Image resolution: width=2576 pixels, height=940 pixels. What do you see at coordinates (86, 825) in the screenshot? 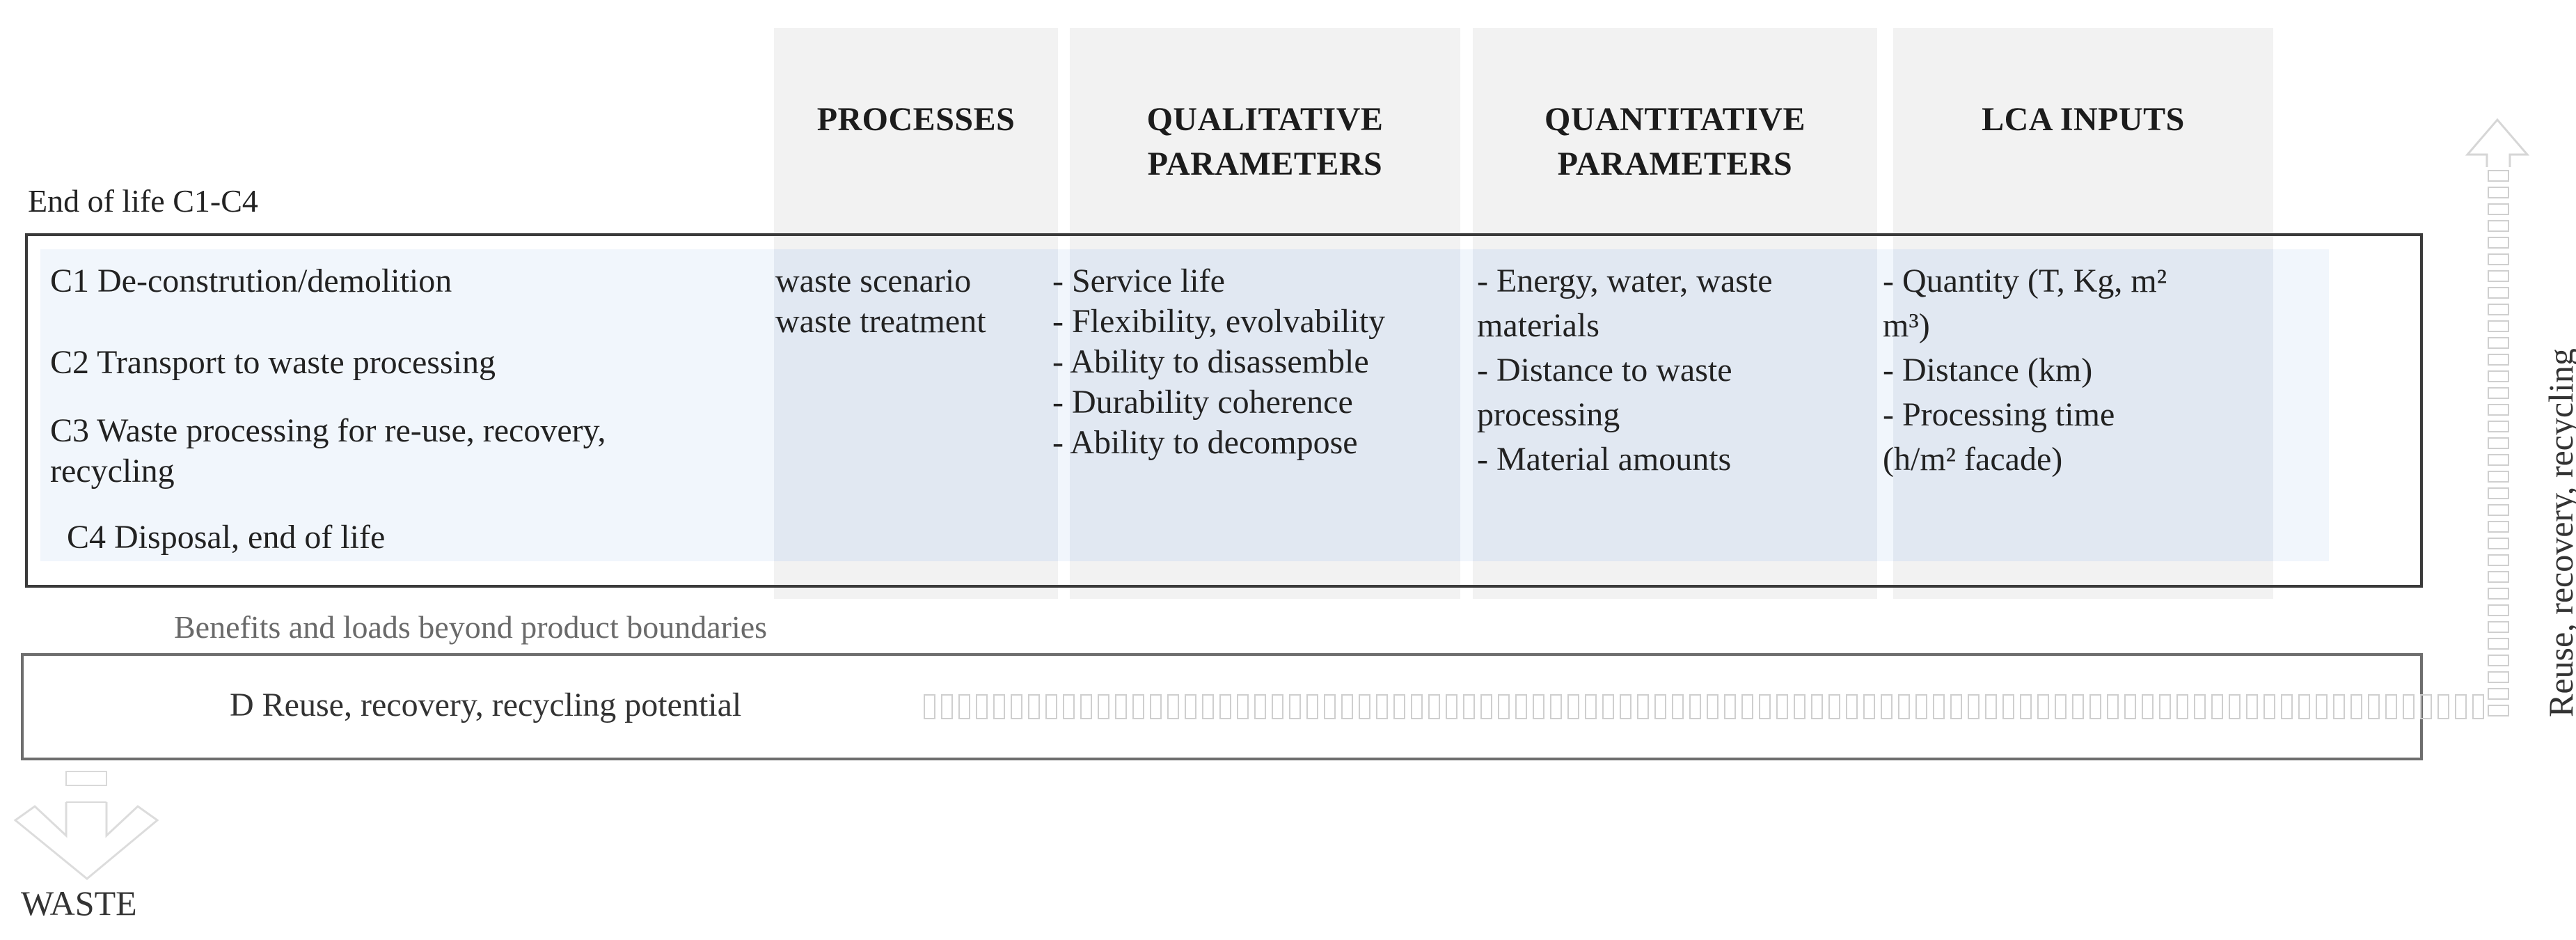
I see `waste-arrow-icon` at bounding box center [86, 825].